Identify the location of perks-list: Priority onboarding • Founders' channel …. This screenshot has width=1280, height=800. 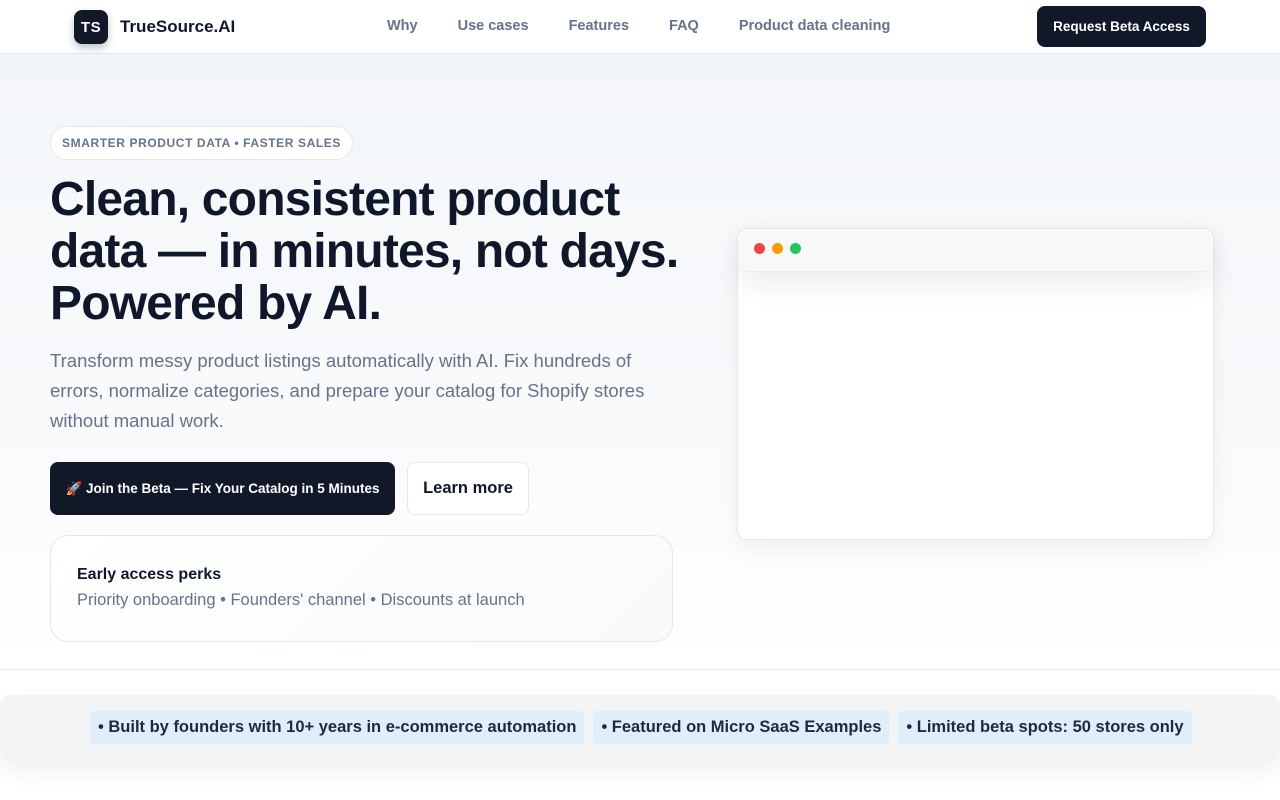
(301, 600).